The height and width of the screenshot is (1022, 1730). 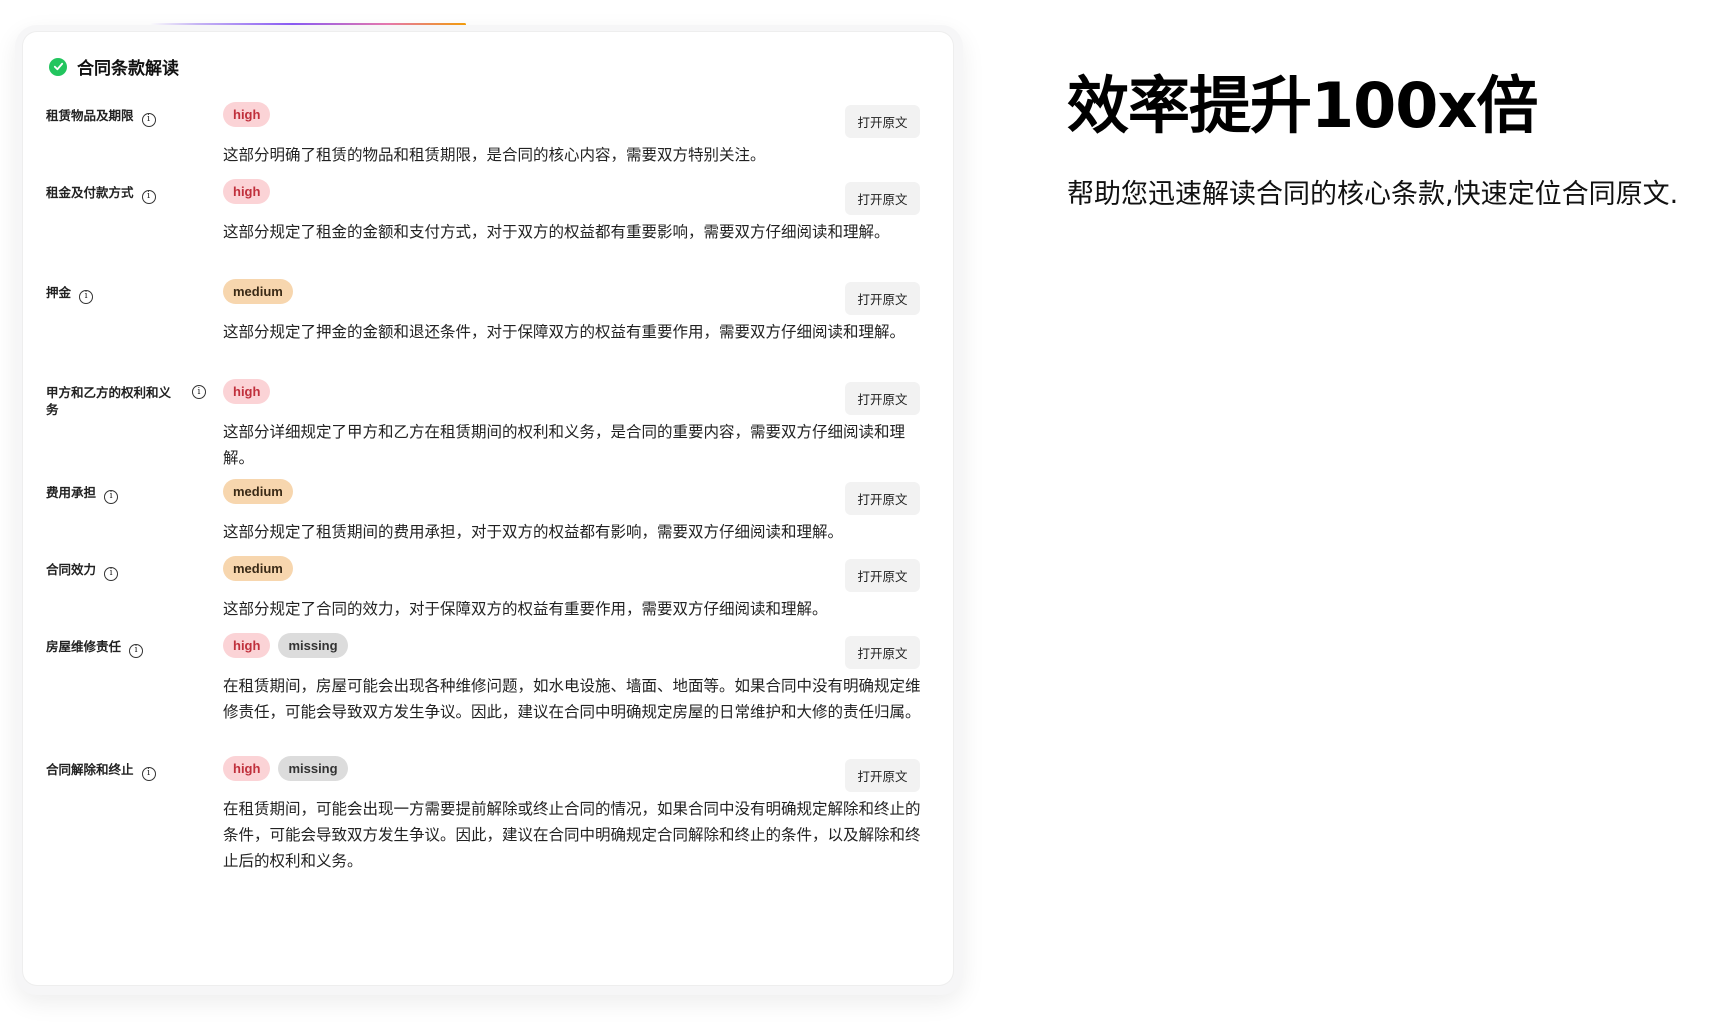 What do you see at coordinates (58, 66) in the screenshot?
I see `check-circle-icon` at bounding box center [58, 66].